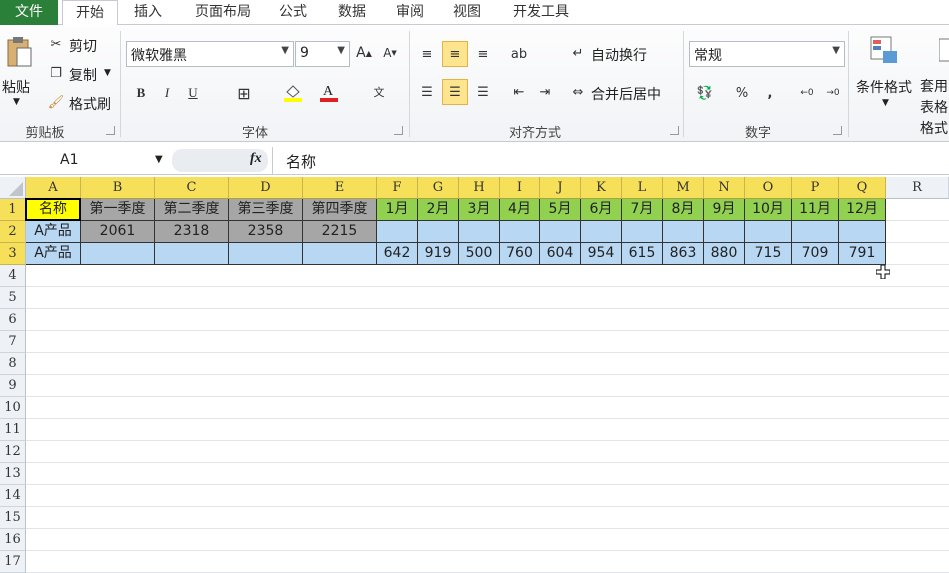 Image resolution: width=949 pixels, height=573 pixels. What do you see at coordinates (322, 54) in the screenshot?
I see `font-size-combo: 9 ▼` at bounding box center [322, 54].